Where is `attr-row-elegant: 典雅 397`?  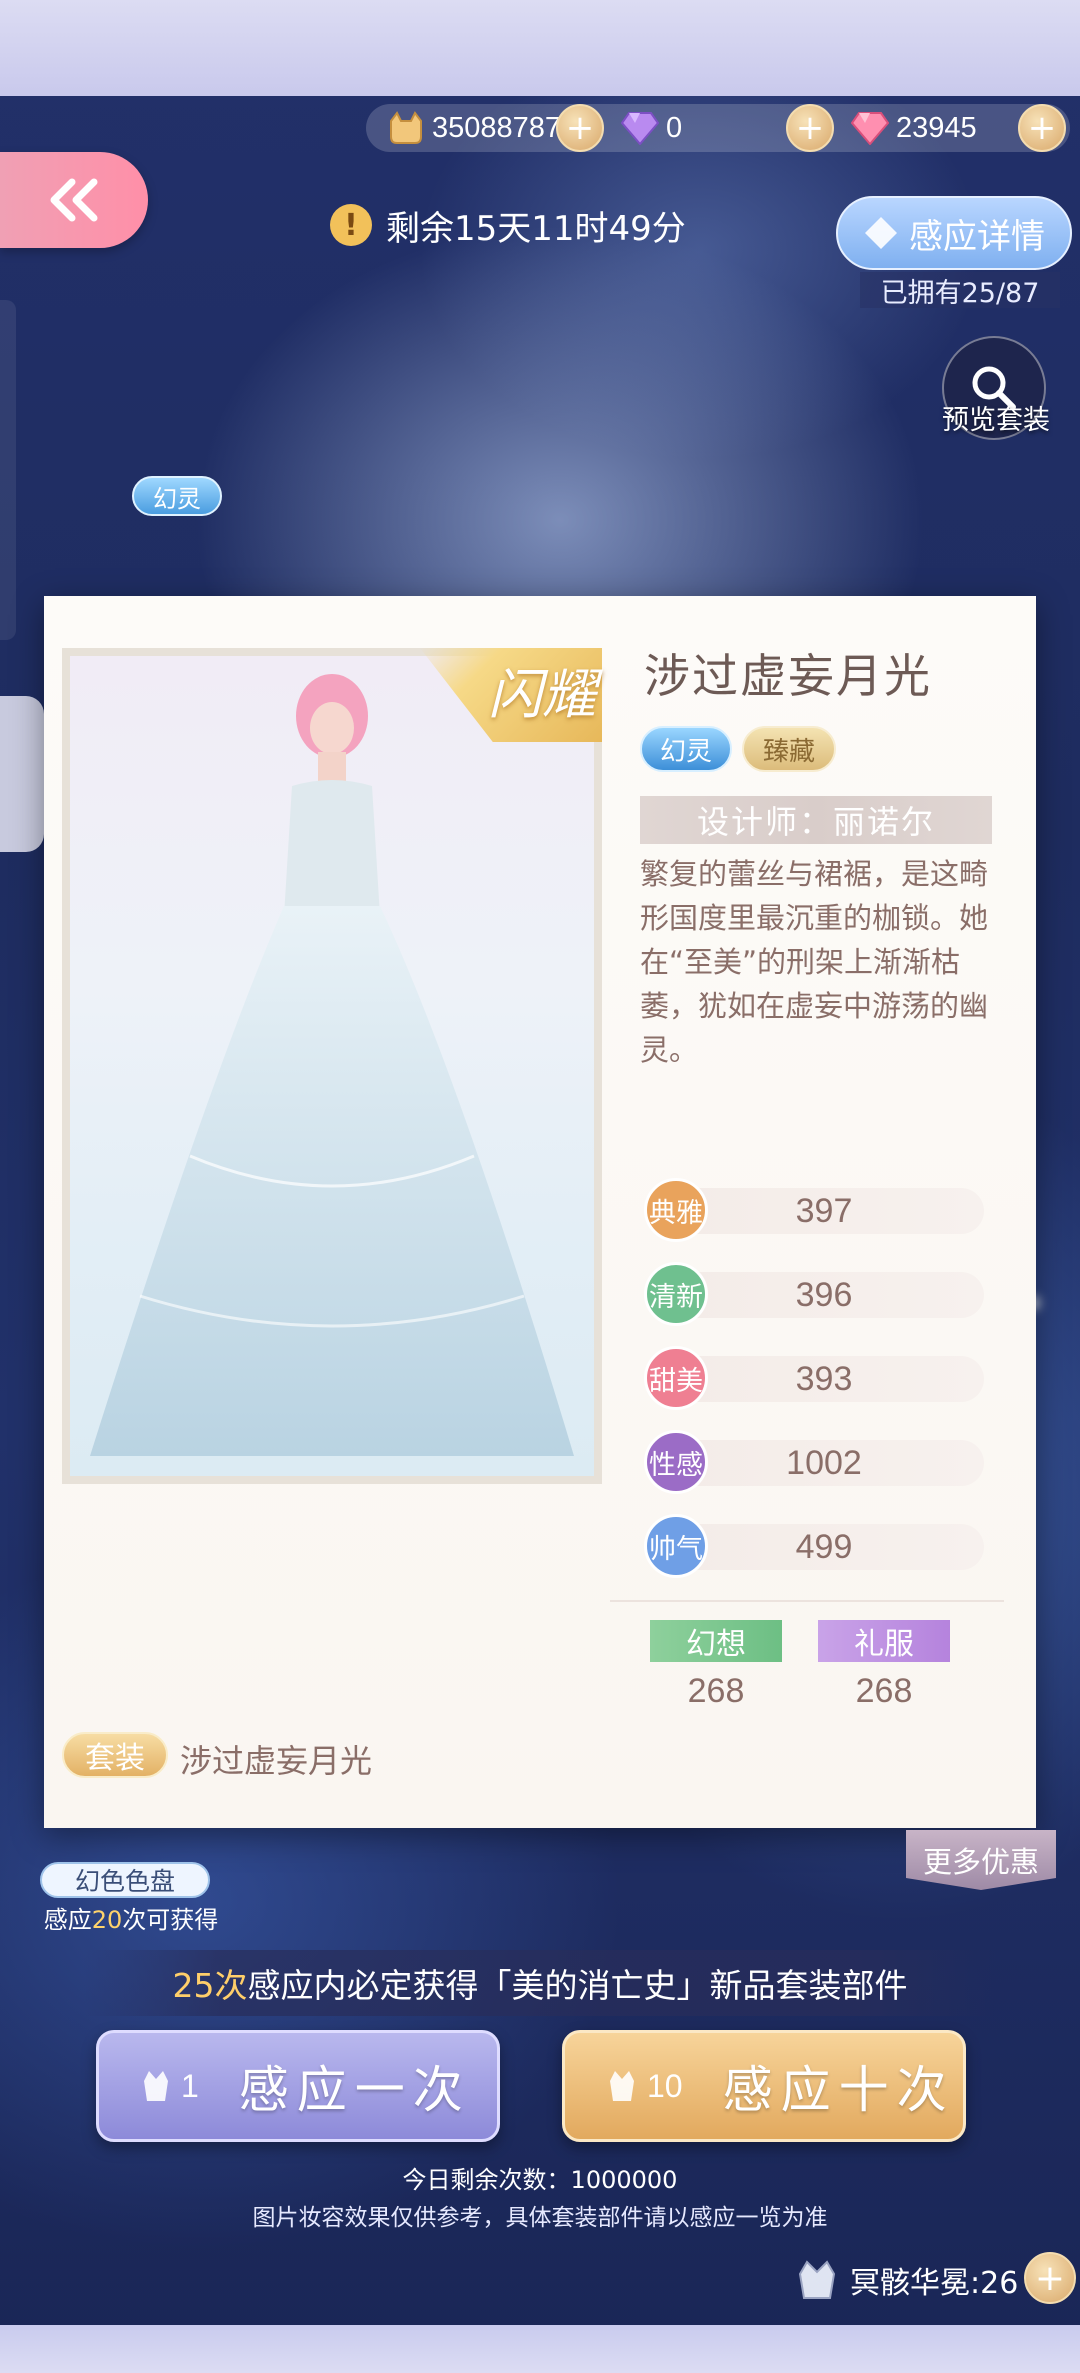 attr-row-elegant: 典雅 397 is located at coordinates (814, 1210).